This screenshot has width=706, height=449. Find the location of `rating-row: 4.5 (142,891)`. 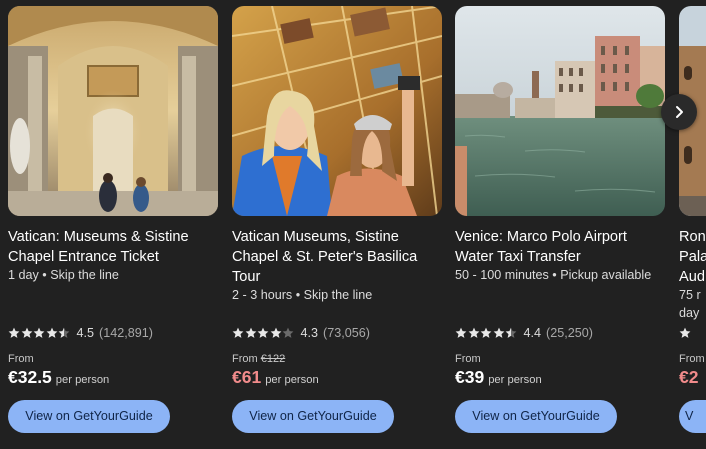

rating-row: 4.5 (142,891) is located at coordinates (80, 333).